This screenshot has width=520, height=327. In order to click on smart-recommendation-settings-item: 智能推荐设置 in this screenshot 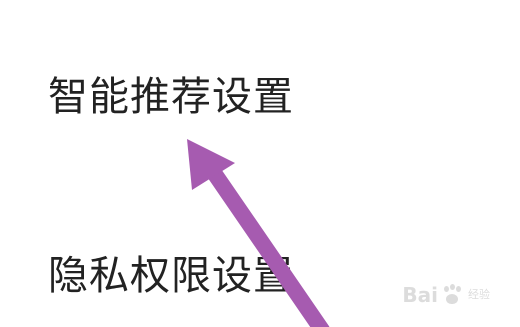, I will do `click(258, 97)`.